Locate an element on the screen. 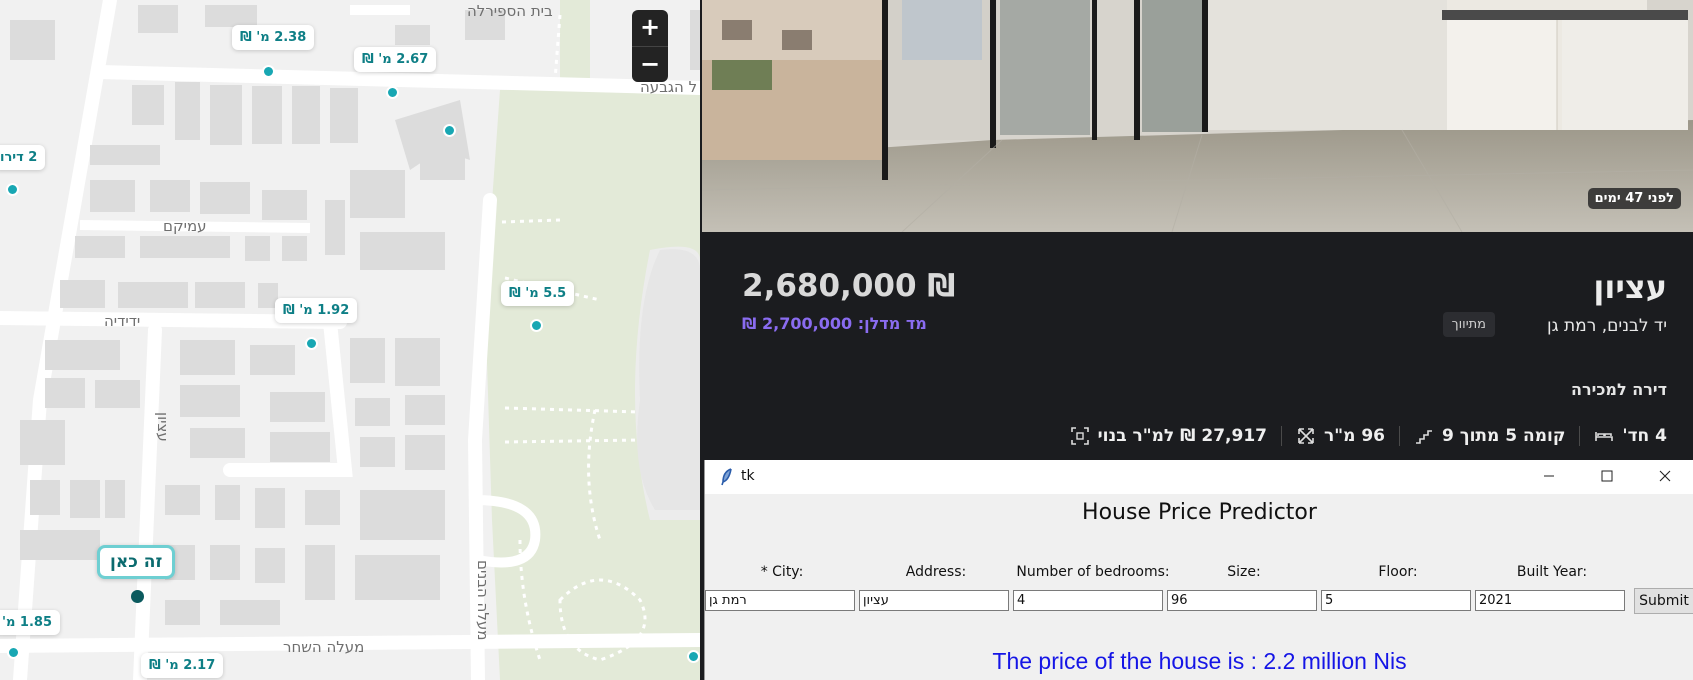 The height and width of the screenshot is (680, 1693). fact-size: 96 מ"ר is located at coordinates (1341, 436).